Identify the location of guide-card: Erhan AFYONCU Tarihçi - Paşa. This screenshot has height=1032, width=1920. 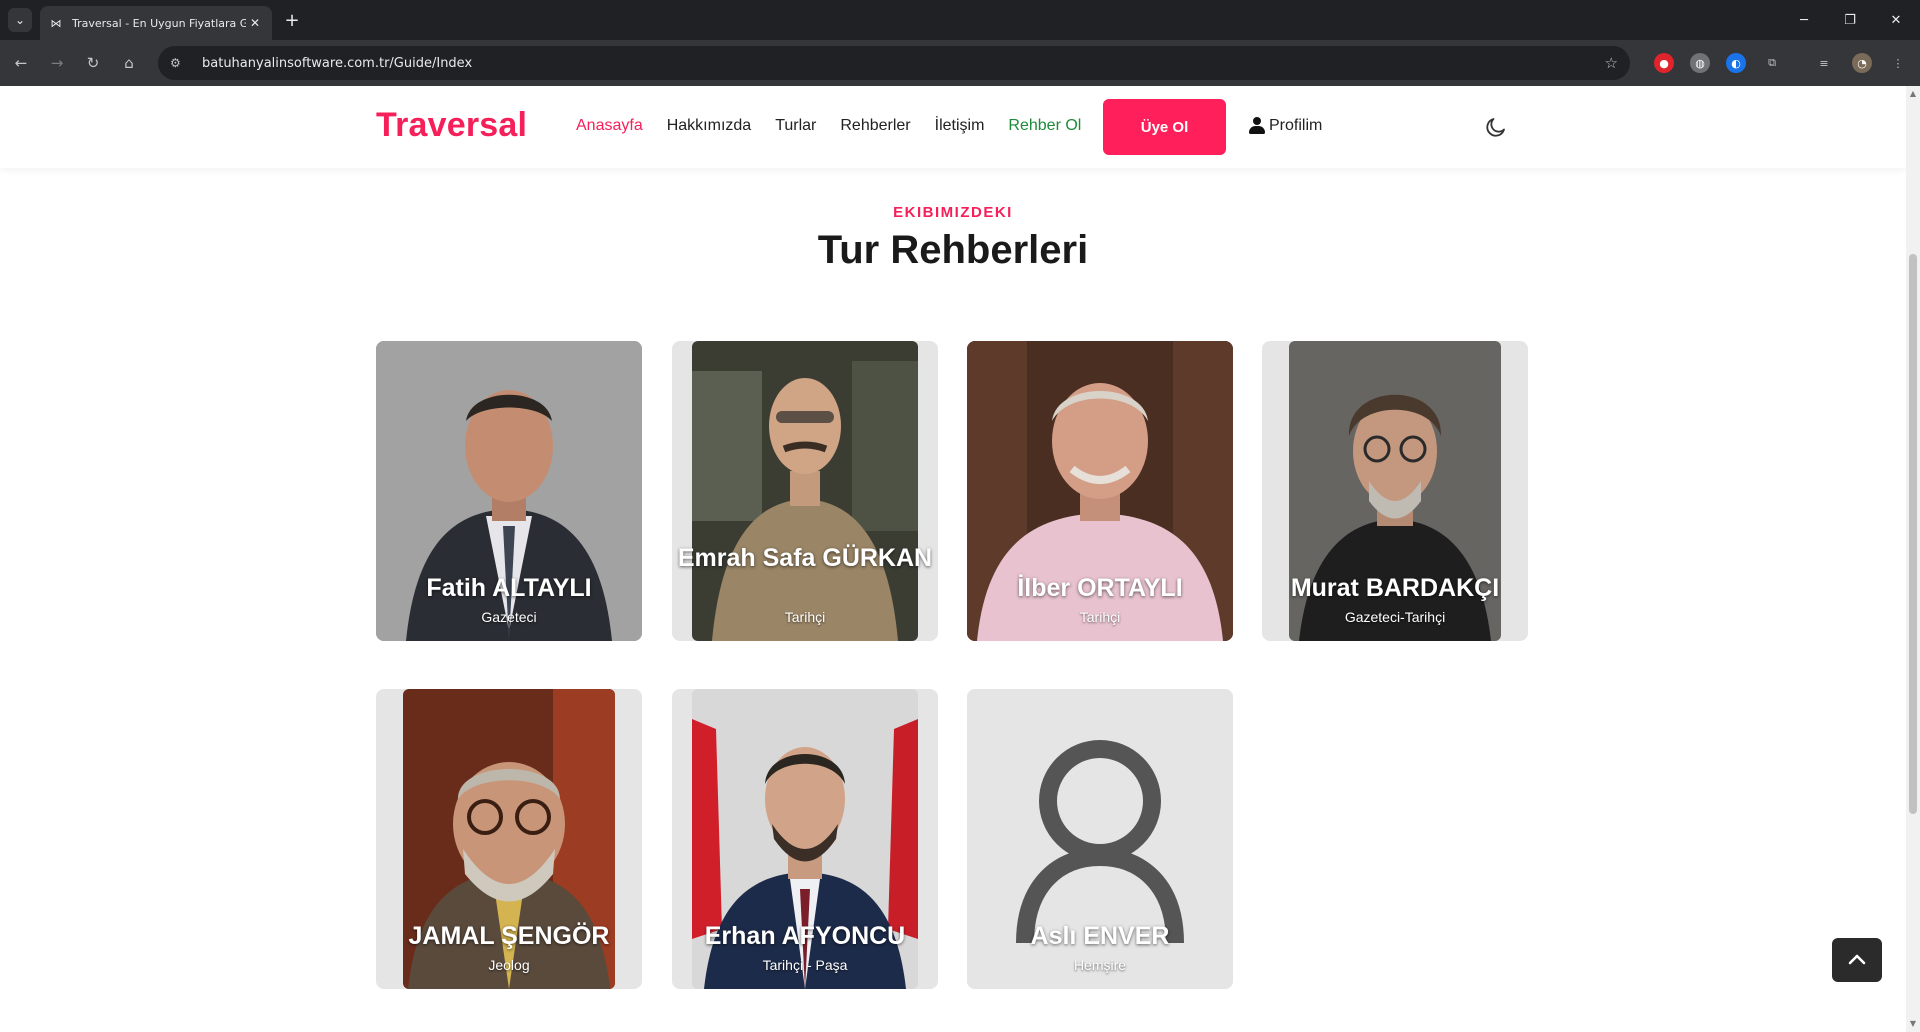
(805, 839).